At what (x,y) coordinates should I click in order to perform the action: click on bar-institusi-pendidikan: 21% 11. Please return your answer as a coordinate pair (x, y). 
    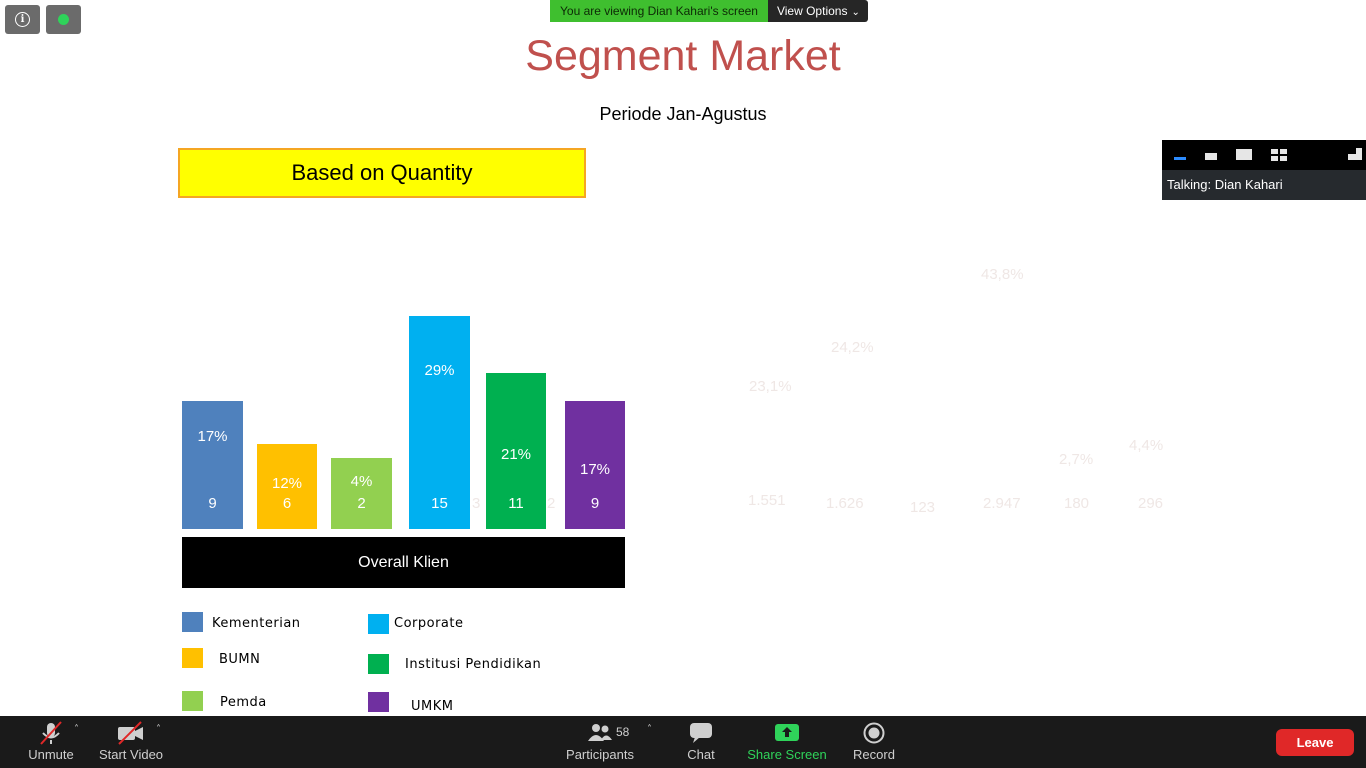
    Looking at the image, I should click on (516, 451).